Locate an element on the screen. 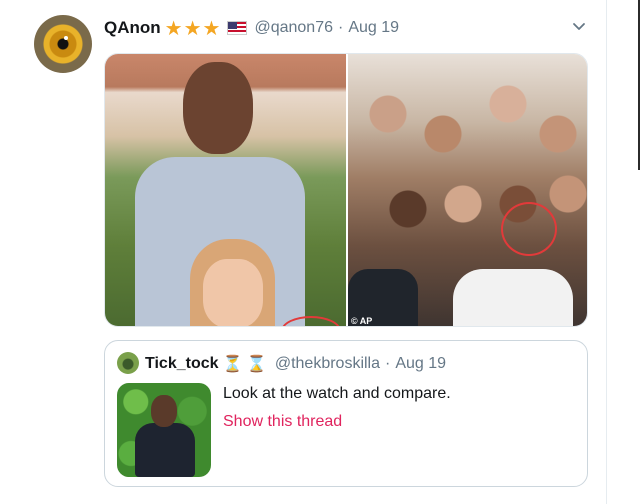 The width and height of the screenshot is (640, 504). hourglass-icon: ⏳ ⌛ is located at coordinates (244, 364).